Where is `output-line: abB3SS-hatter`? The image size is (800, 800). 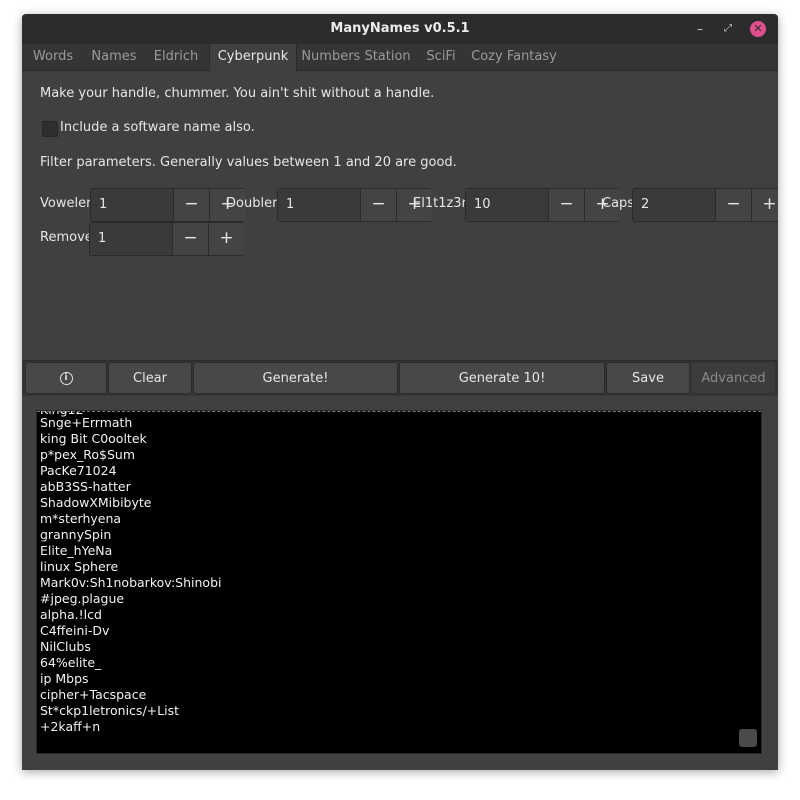
output-line: abB3SS-hatter is located at coordinates (85, 486).